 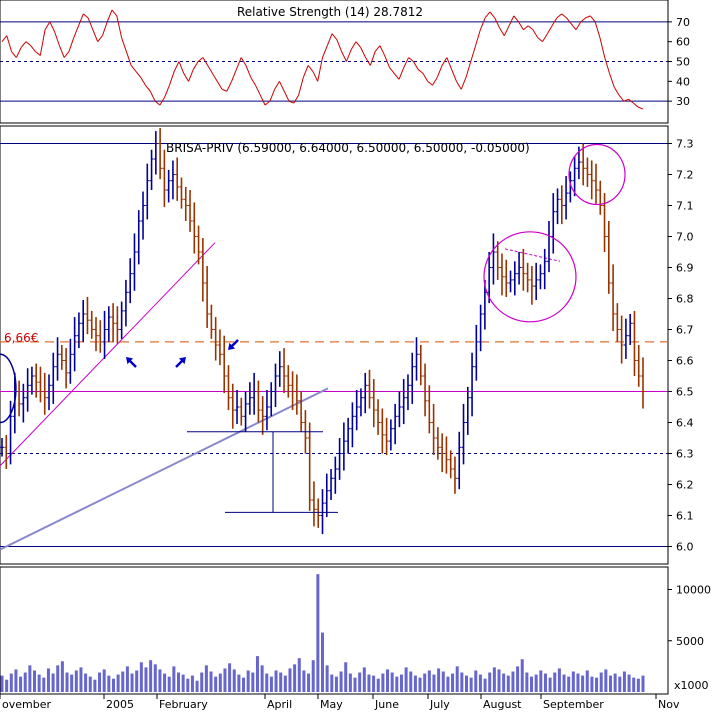 I want to click on x-tick-label: ovember, so click(x=26, y=704).